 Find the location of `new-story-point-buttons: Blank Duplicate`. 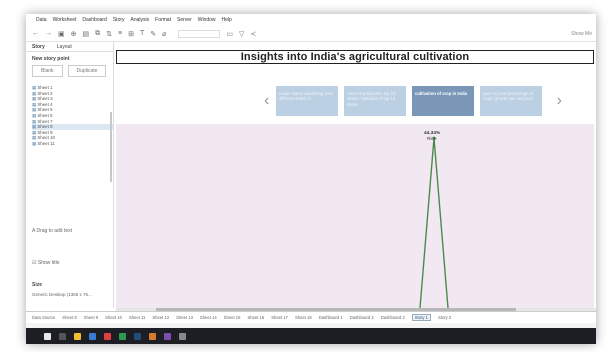

new-story-point-buttons: Blank Duplicate is located at coordinates (69, 71).